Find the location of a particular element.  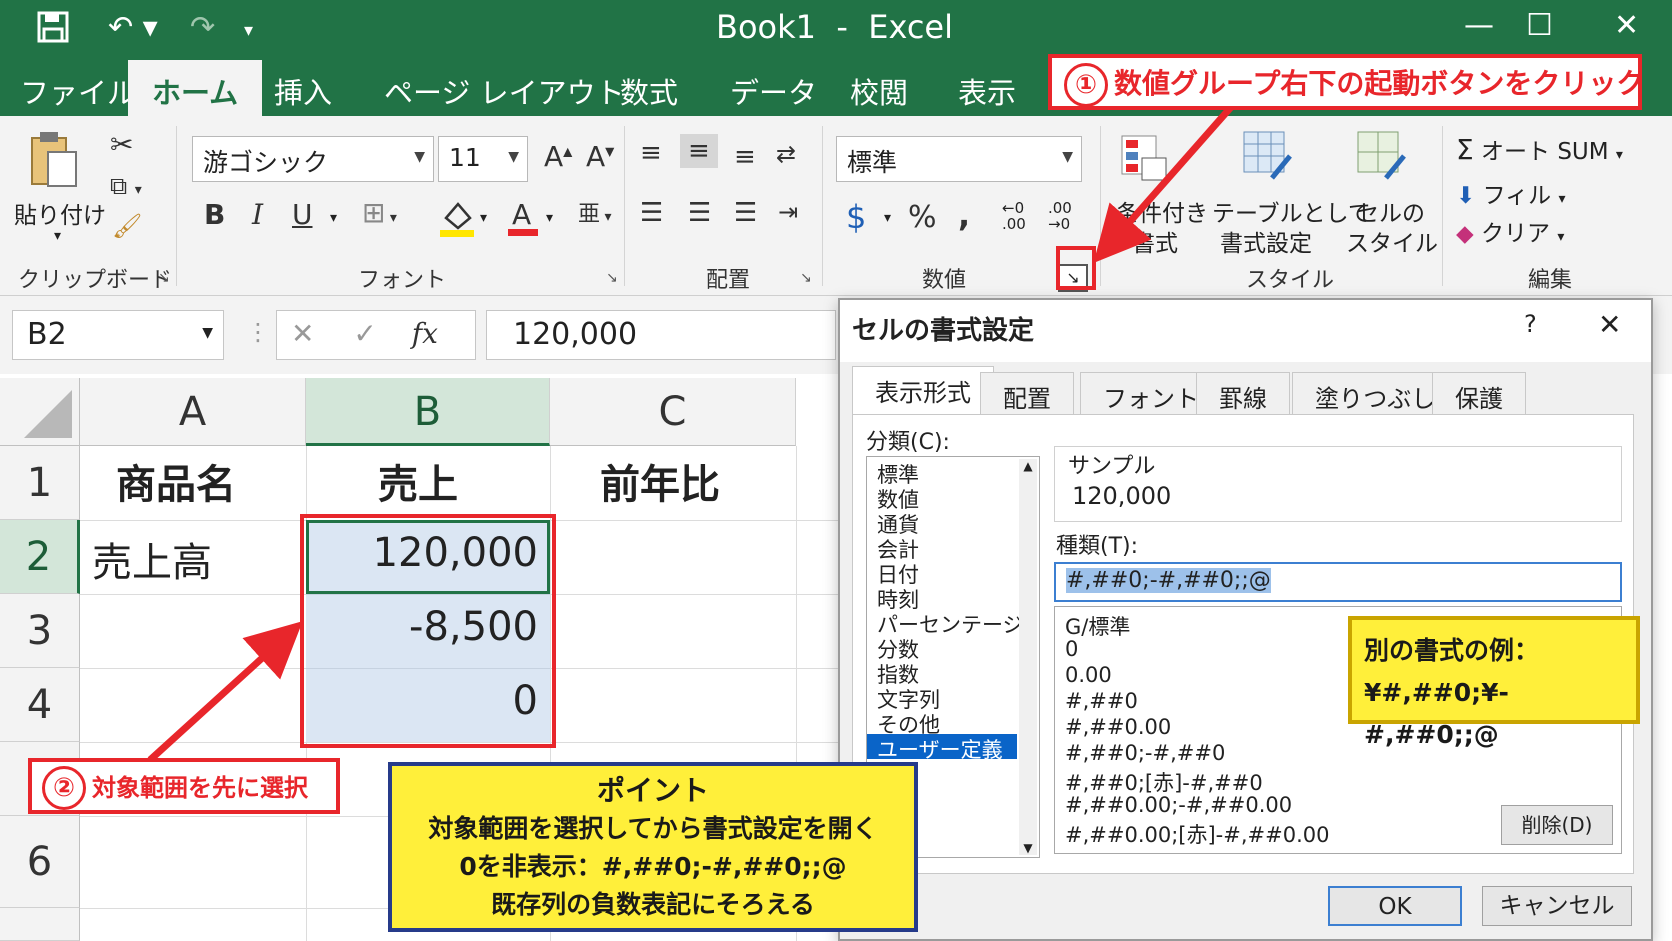

point-line-2: 0を非表示：#,##0;-#,##0;;@ is located at coordinates (653, 866).